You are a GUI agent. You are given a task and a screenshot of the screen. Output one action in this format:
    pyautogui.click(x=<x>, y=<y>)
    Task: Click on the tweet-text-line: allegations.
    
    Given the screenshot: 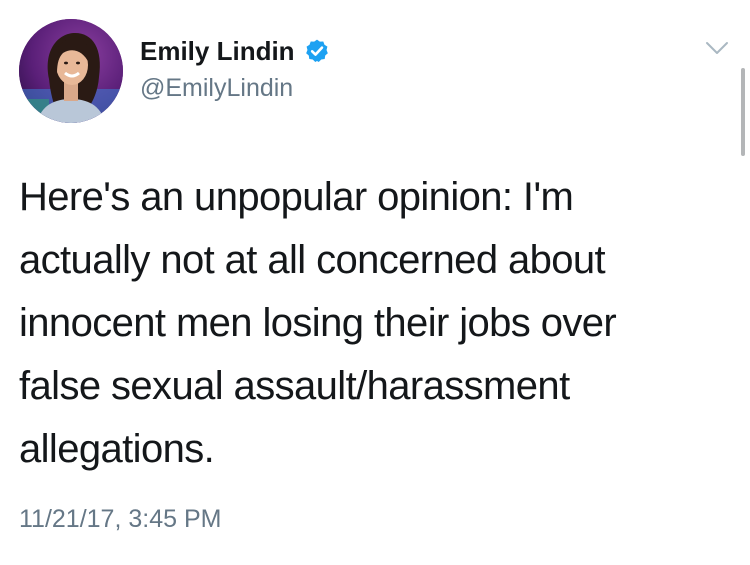 What is the action you would take?
    pyautogui.click(x=117, y=449)
    